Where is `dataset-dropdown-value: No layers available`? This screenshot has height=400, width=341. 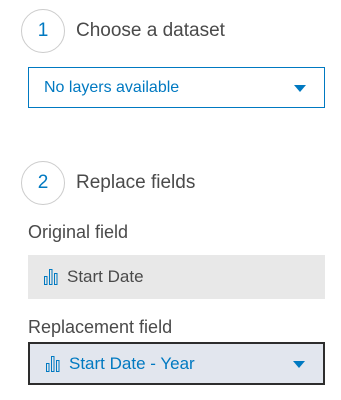
dataset-dropdown-value: No layers available is located at coordinates (112, 87).